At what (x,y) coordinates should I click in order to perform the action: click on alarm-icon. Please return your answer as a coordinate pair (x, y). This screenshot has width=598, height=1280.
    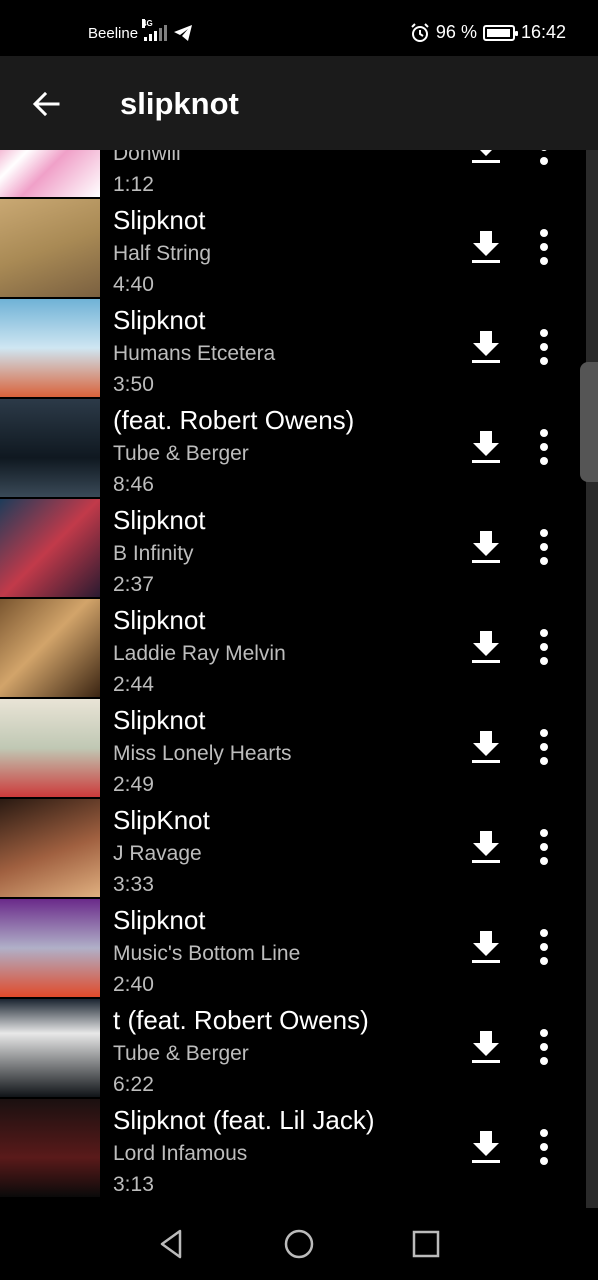
    Looking at the image, I should click on (420, 32).